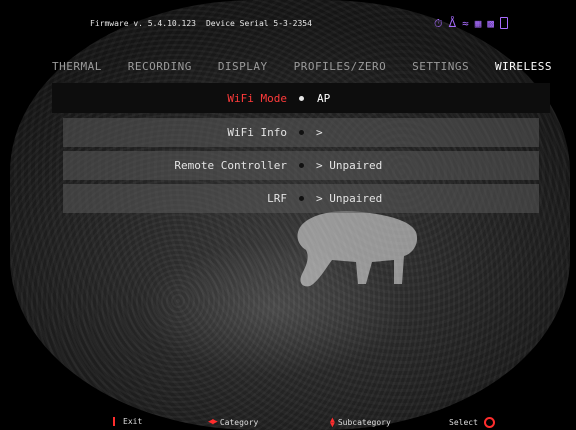 The width and height of the screenshot is (576, 430). I want to click on menu-item-wifi-mode: WiFi Mode AP, so click(301, 98).